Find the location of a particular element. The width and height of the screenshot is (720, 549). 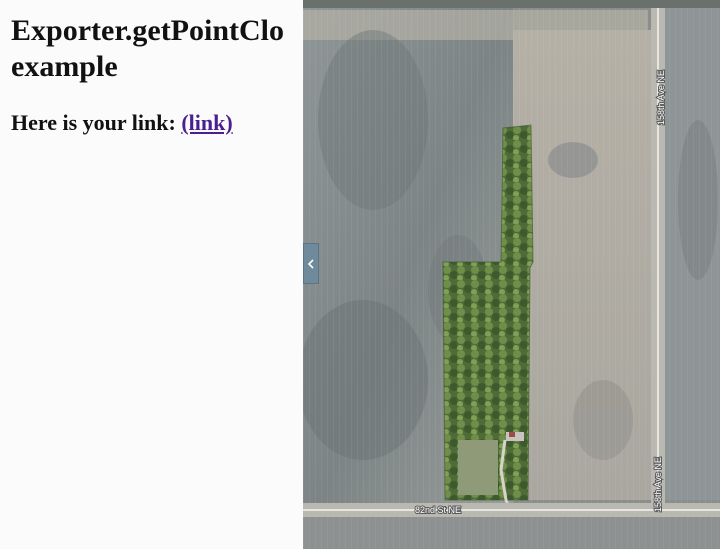

link-prefix: Here is your link: is located at coordinates (96, 122).